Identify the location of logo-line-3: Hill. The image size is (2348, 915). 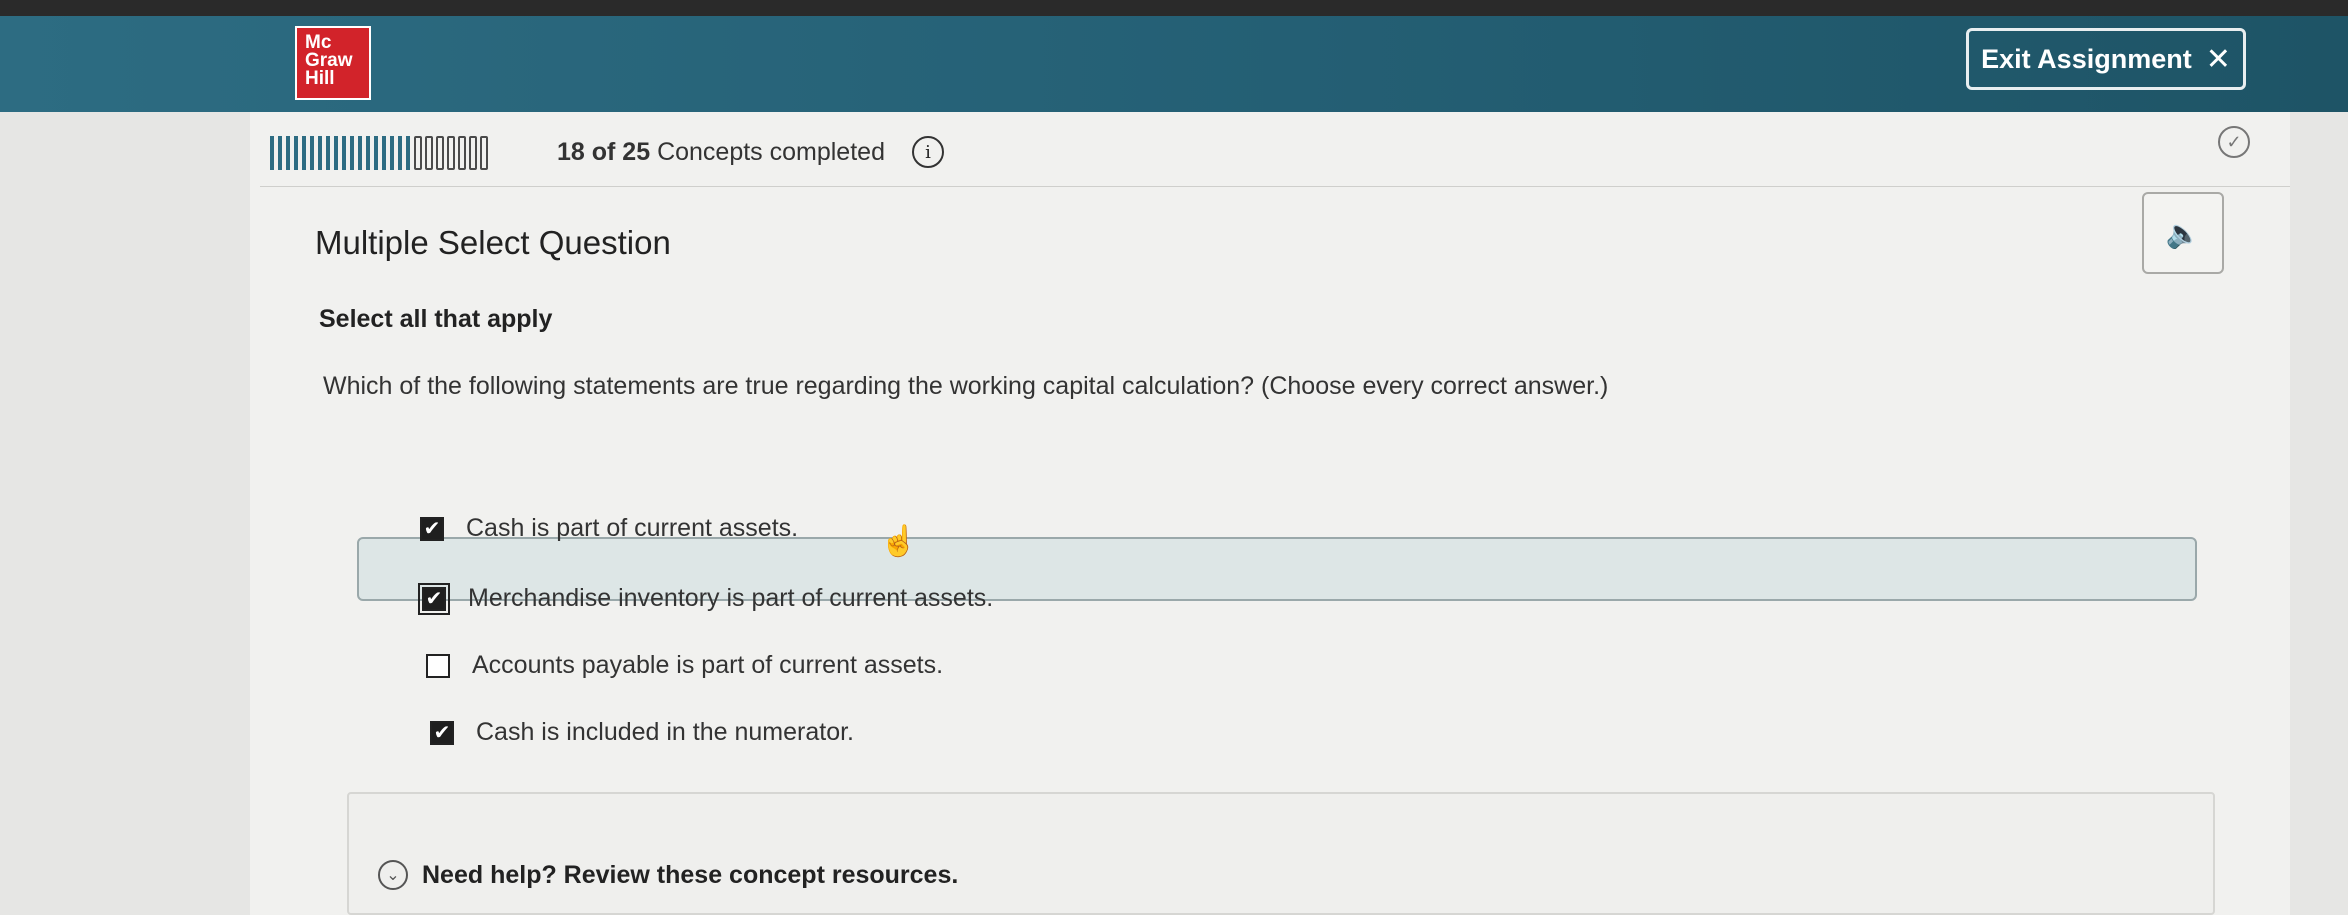
(320, 78).